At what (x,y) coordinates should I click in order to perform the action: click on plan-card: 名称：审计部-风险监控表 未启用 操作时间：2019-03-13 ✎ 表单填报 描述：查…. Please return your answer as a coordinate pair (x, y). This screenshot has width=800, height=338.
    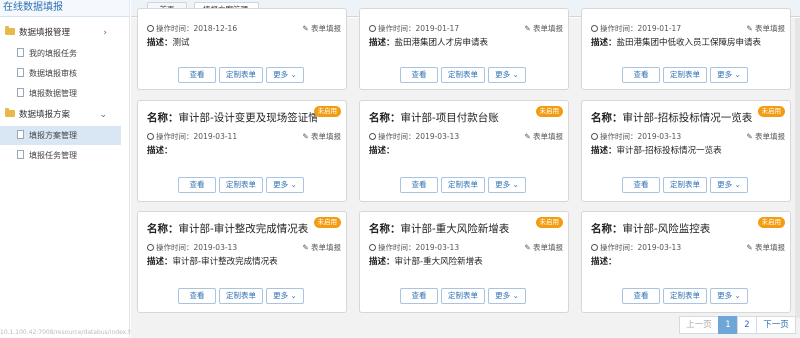
    Looking at the image, I should click on (686, 262).